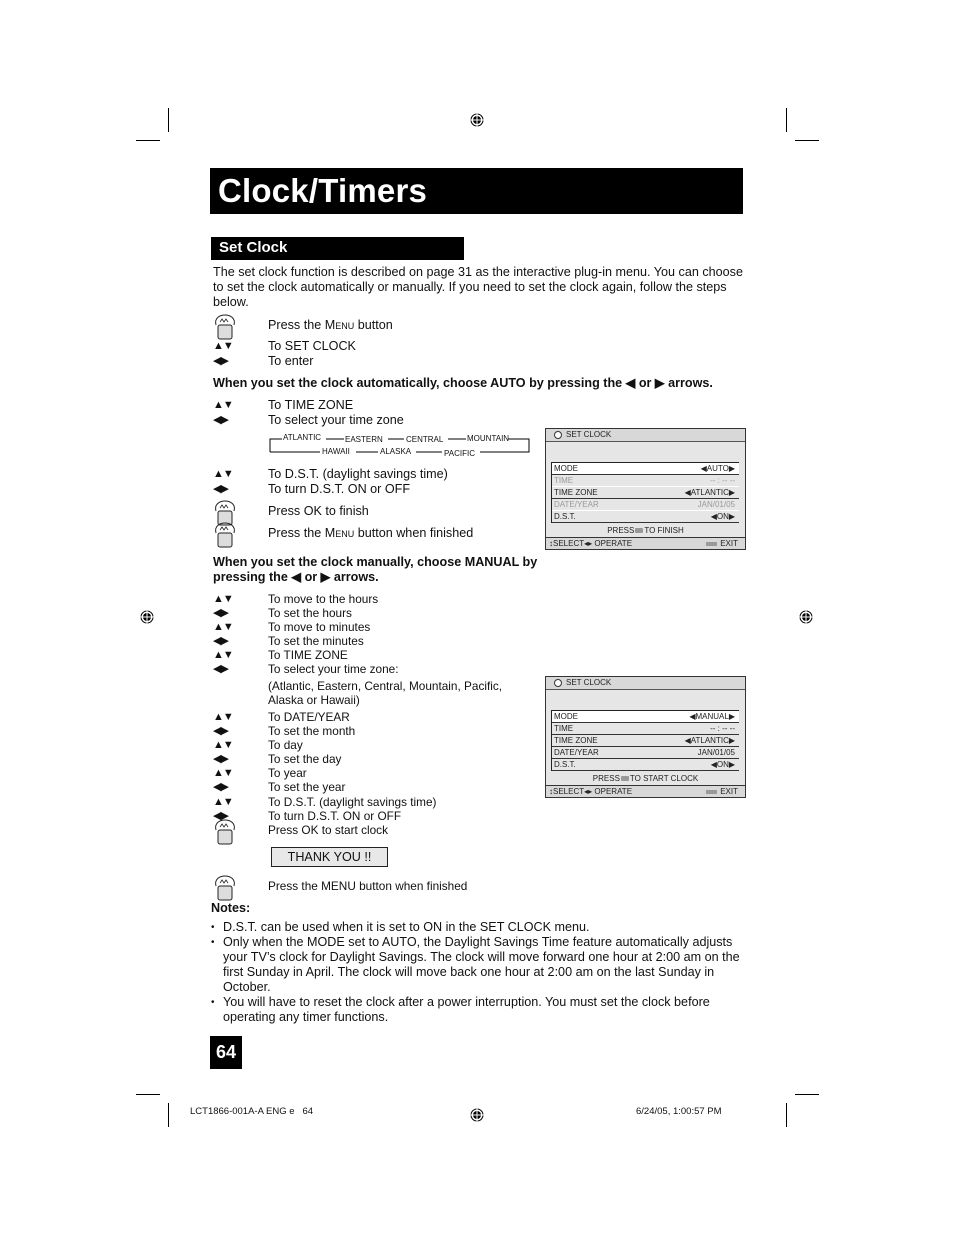 The width and height of the screenshot is (954, 1235). Describe the element at coordinates (576, 752) in the screenshot. I see `osd-row-label: DATE/YEAR` at that location.